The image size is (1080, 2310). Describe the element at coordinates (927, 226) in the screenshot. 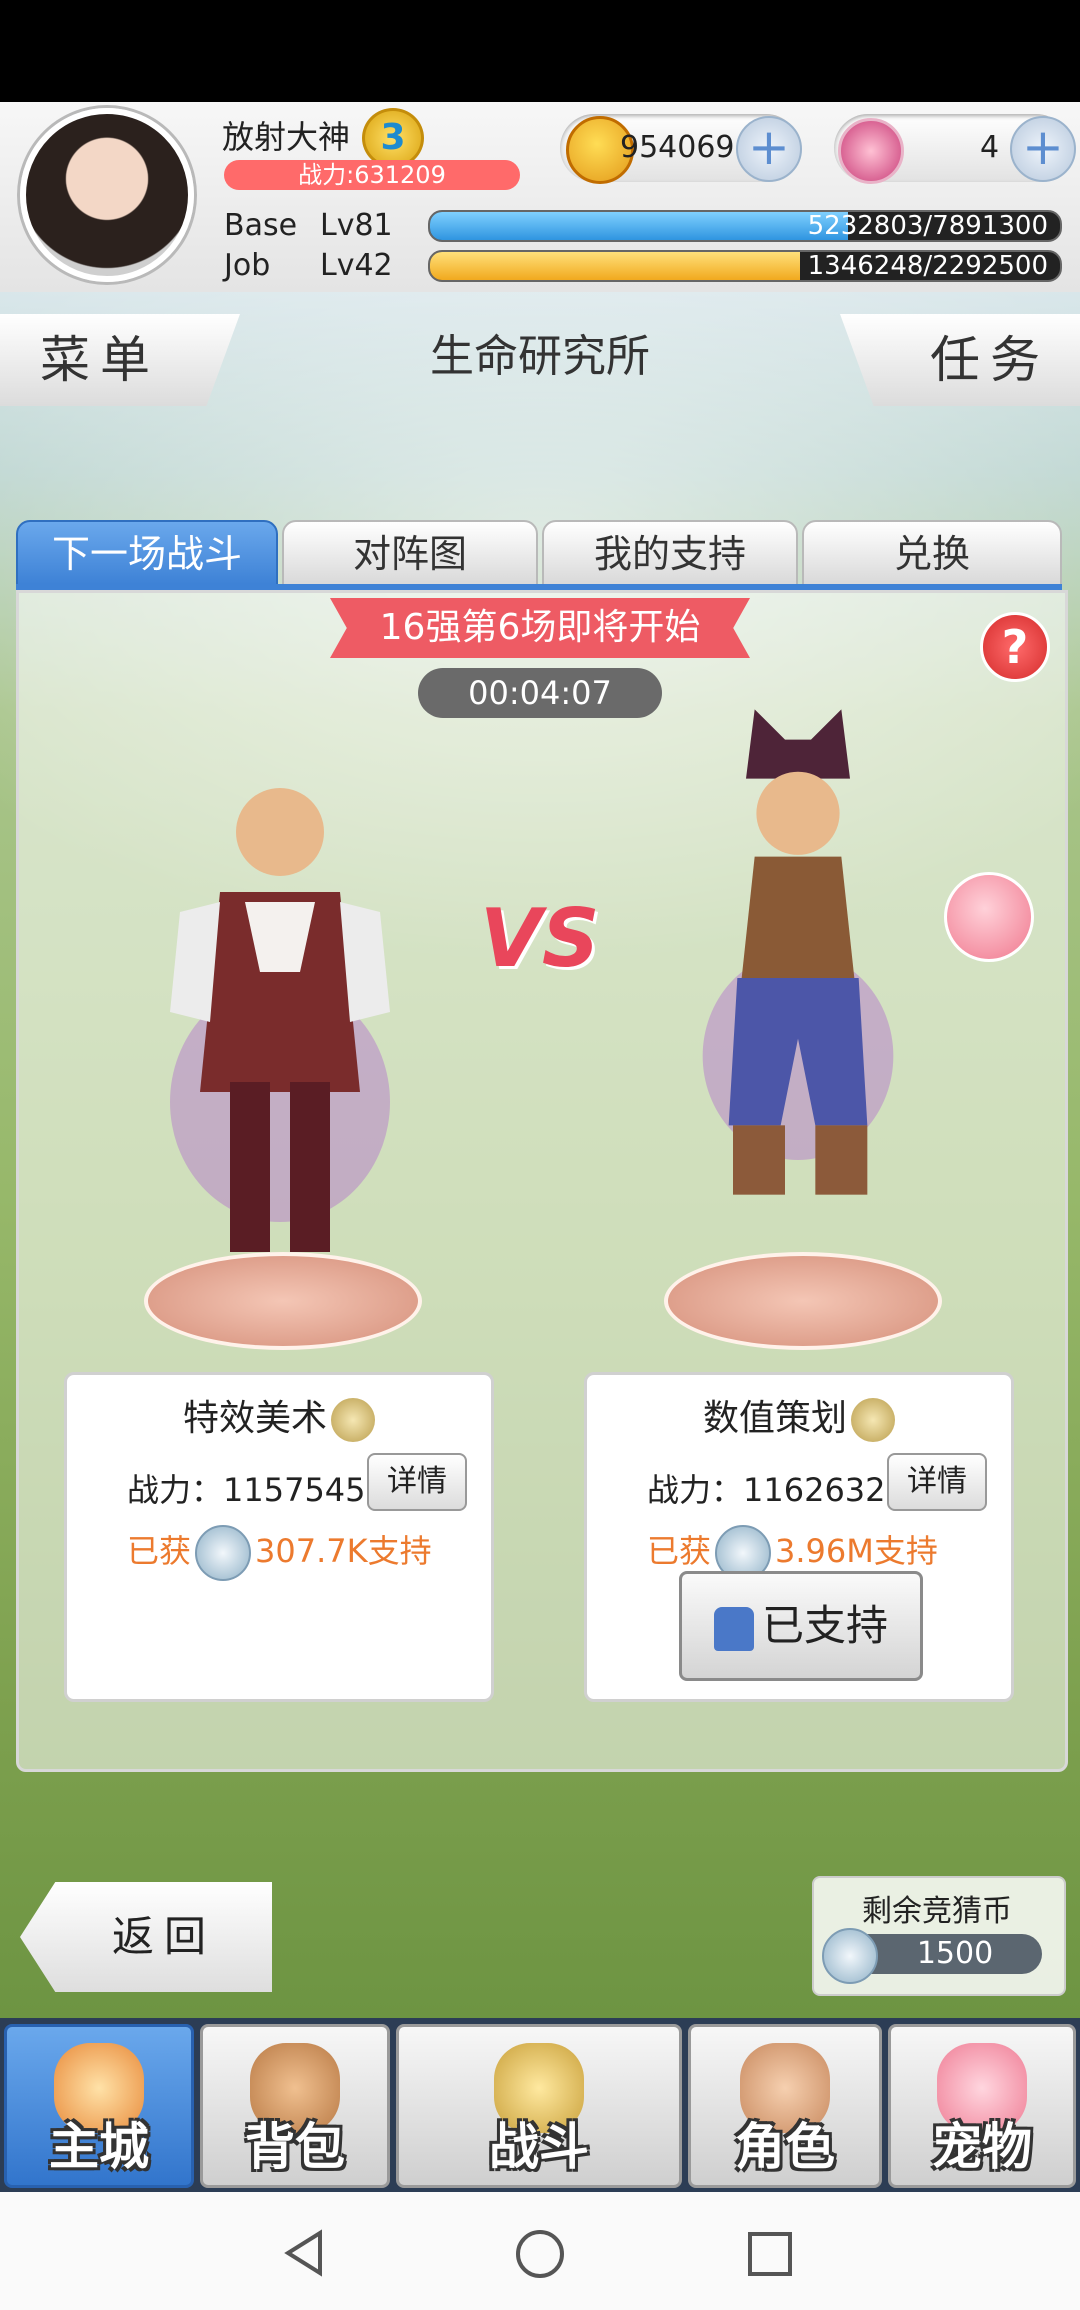

I see `base-exp-text: 5232803/7891300` at that location.